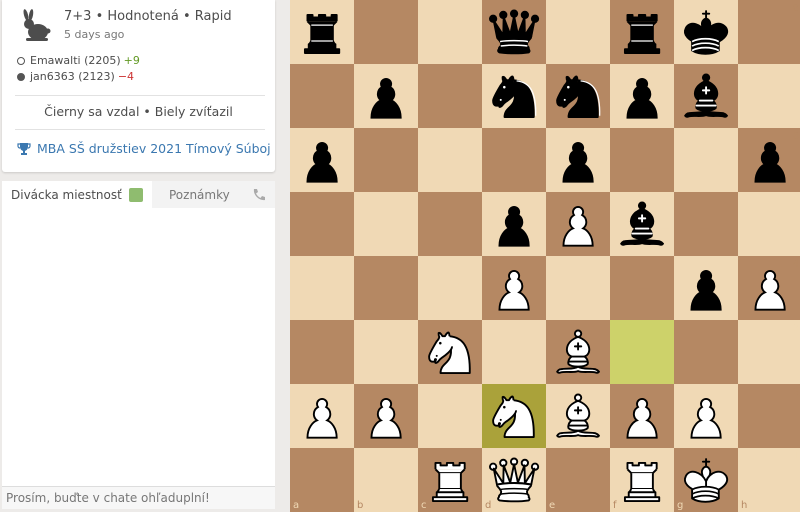  I want to click on tab-notes: Poznámky, so click(199, 195).